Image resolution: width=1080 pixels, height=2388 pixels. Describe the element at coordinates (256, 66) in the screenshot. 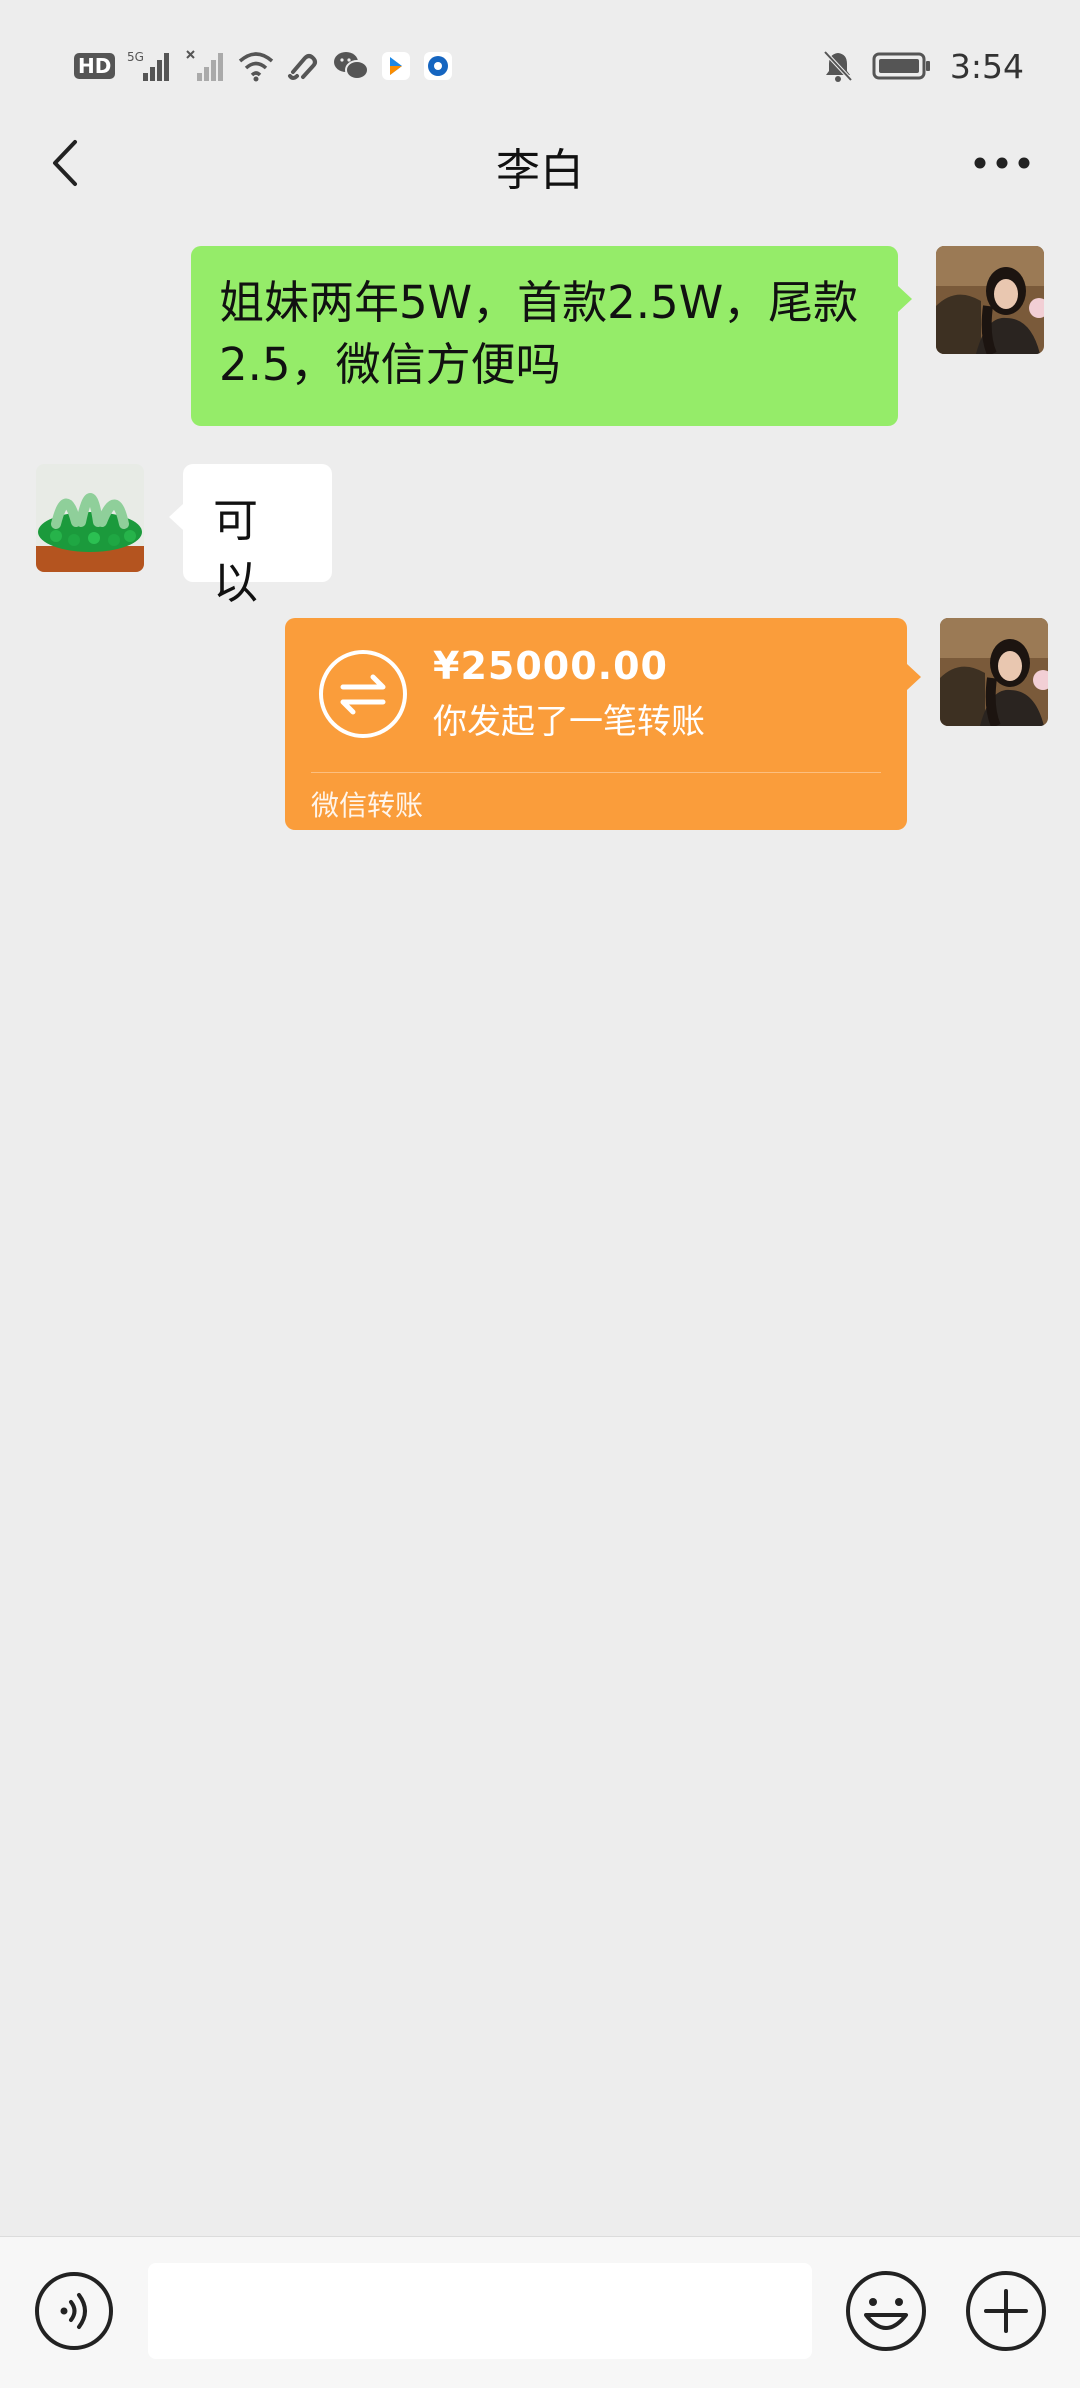

I see `wifi-icon` at that location.